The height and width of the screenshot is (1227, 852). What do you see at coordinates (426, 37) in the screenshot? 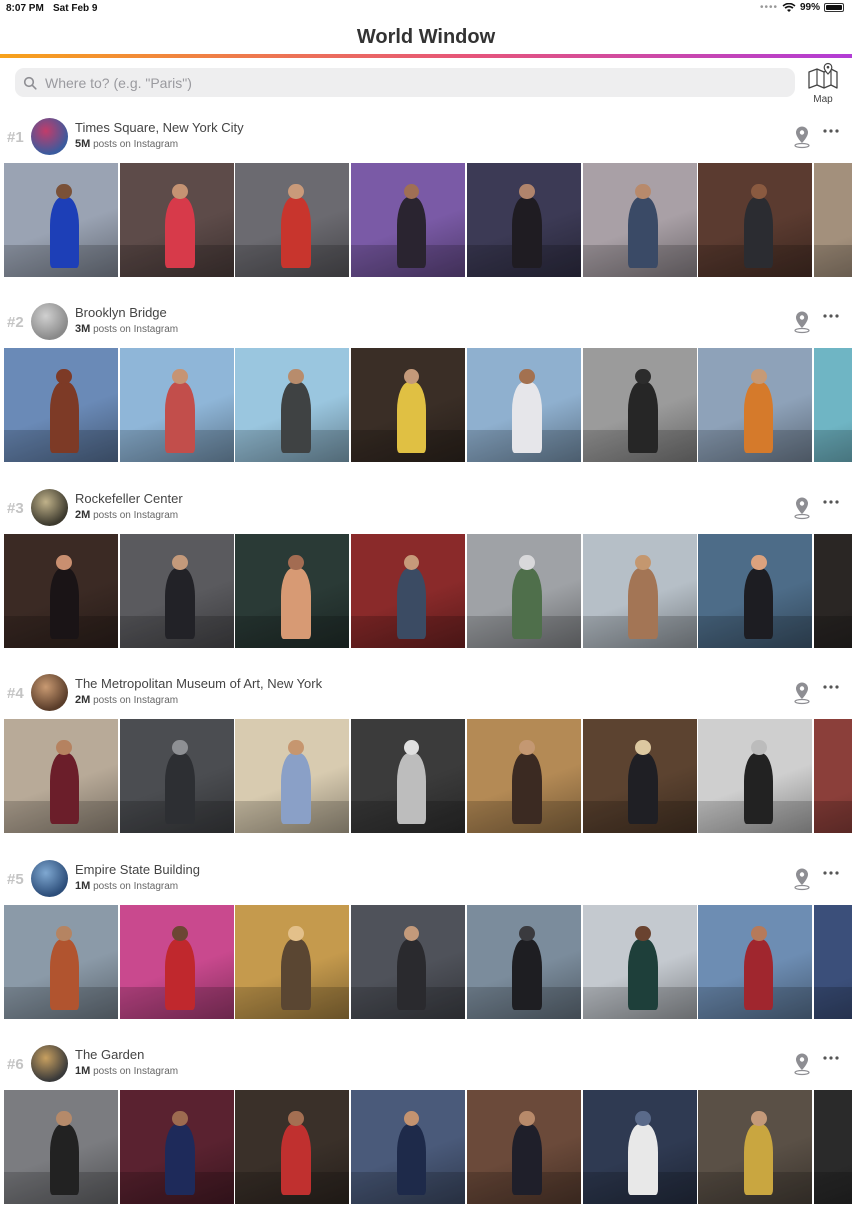
I see `app-title: World Window` at bounding box center [426, 37].